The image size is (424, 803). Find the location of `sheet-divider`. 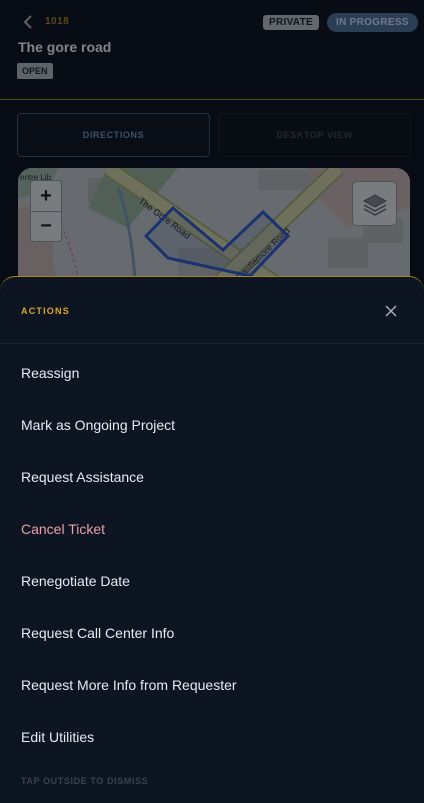

sheet-divider is located at coordinates (212, 343).